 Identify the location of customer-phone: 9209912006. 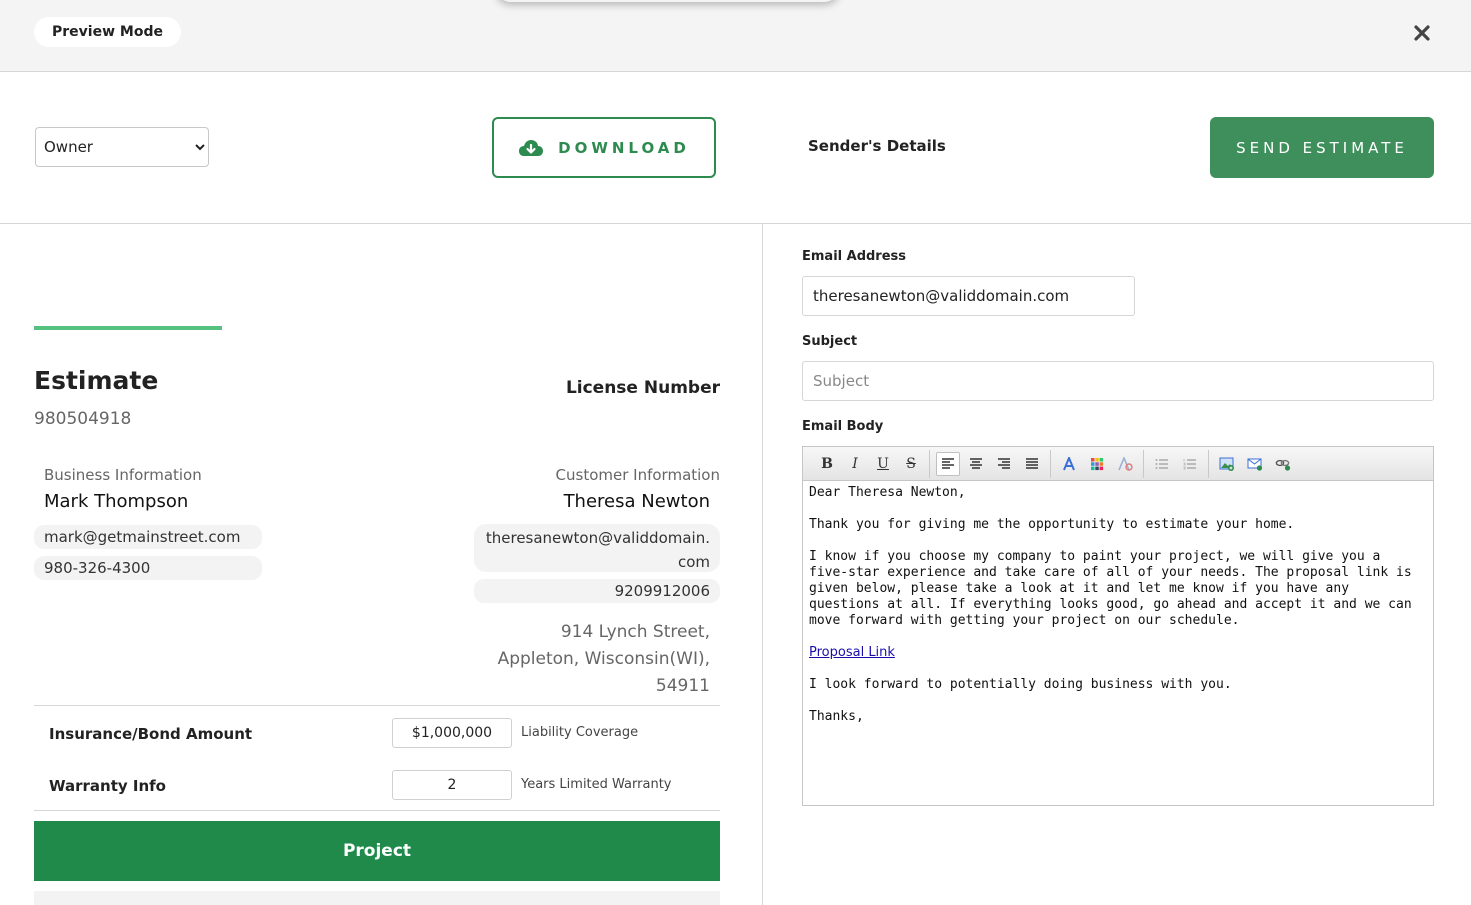
(597, 591).